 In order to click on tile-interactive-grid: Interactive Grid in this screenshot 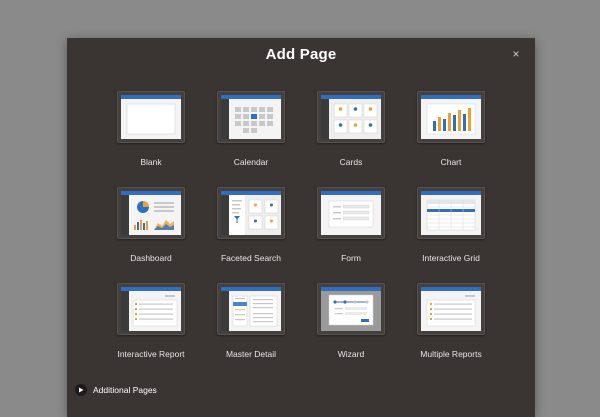, I will do `click(451, 235)`.